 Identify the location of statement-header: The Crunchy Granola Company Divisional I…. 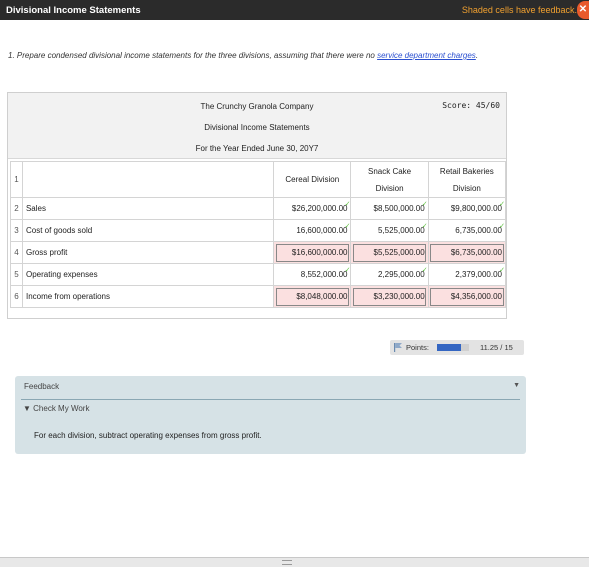
(257, 126).